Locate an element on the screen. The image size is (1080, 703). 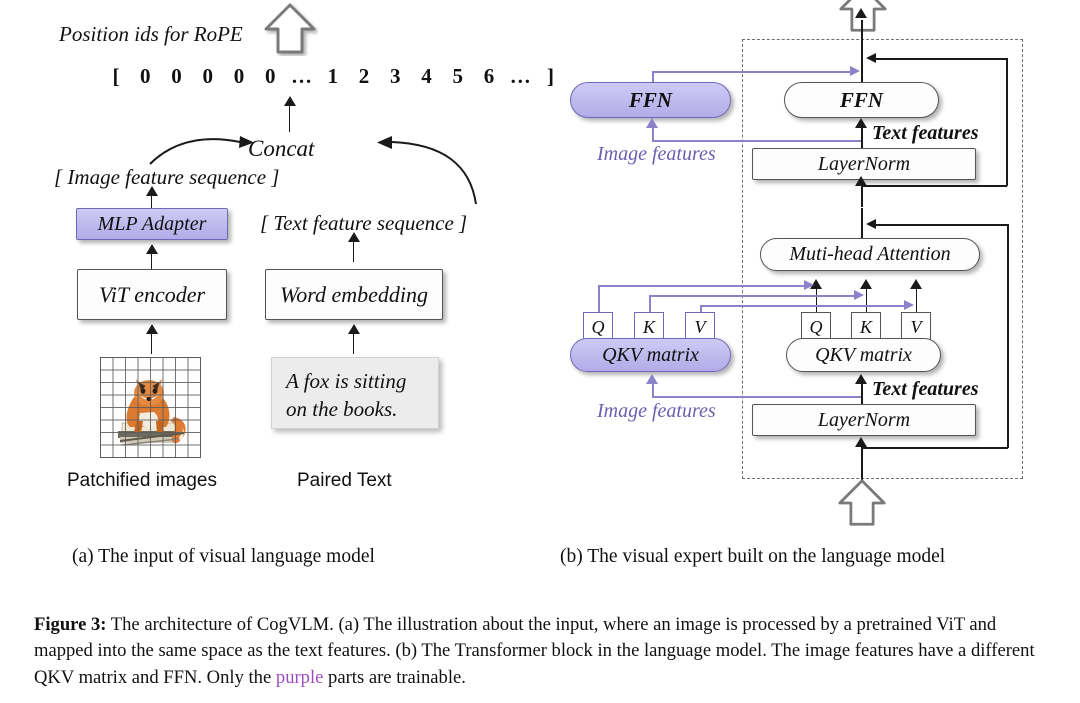
patch-grid-outline is located at coordinates (150, 407).